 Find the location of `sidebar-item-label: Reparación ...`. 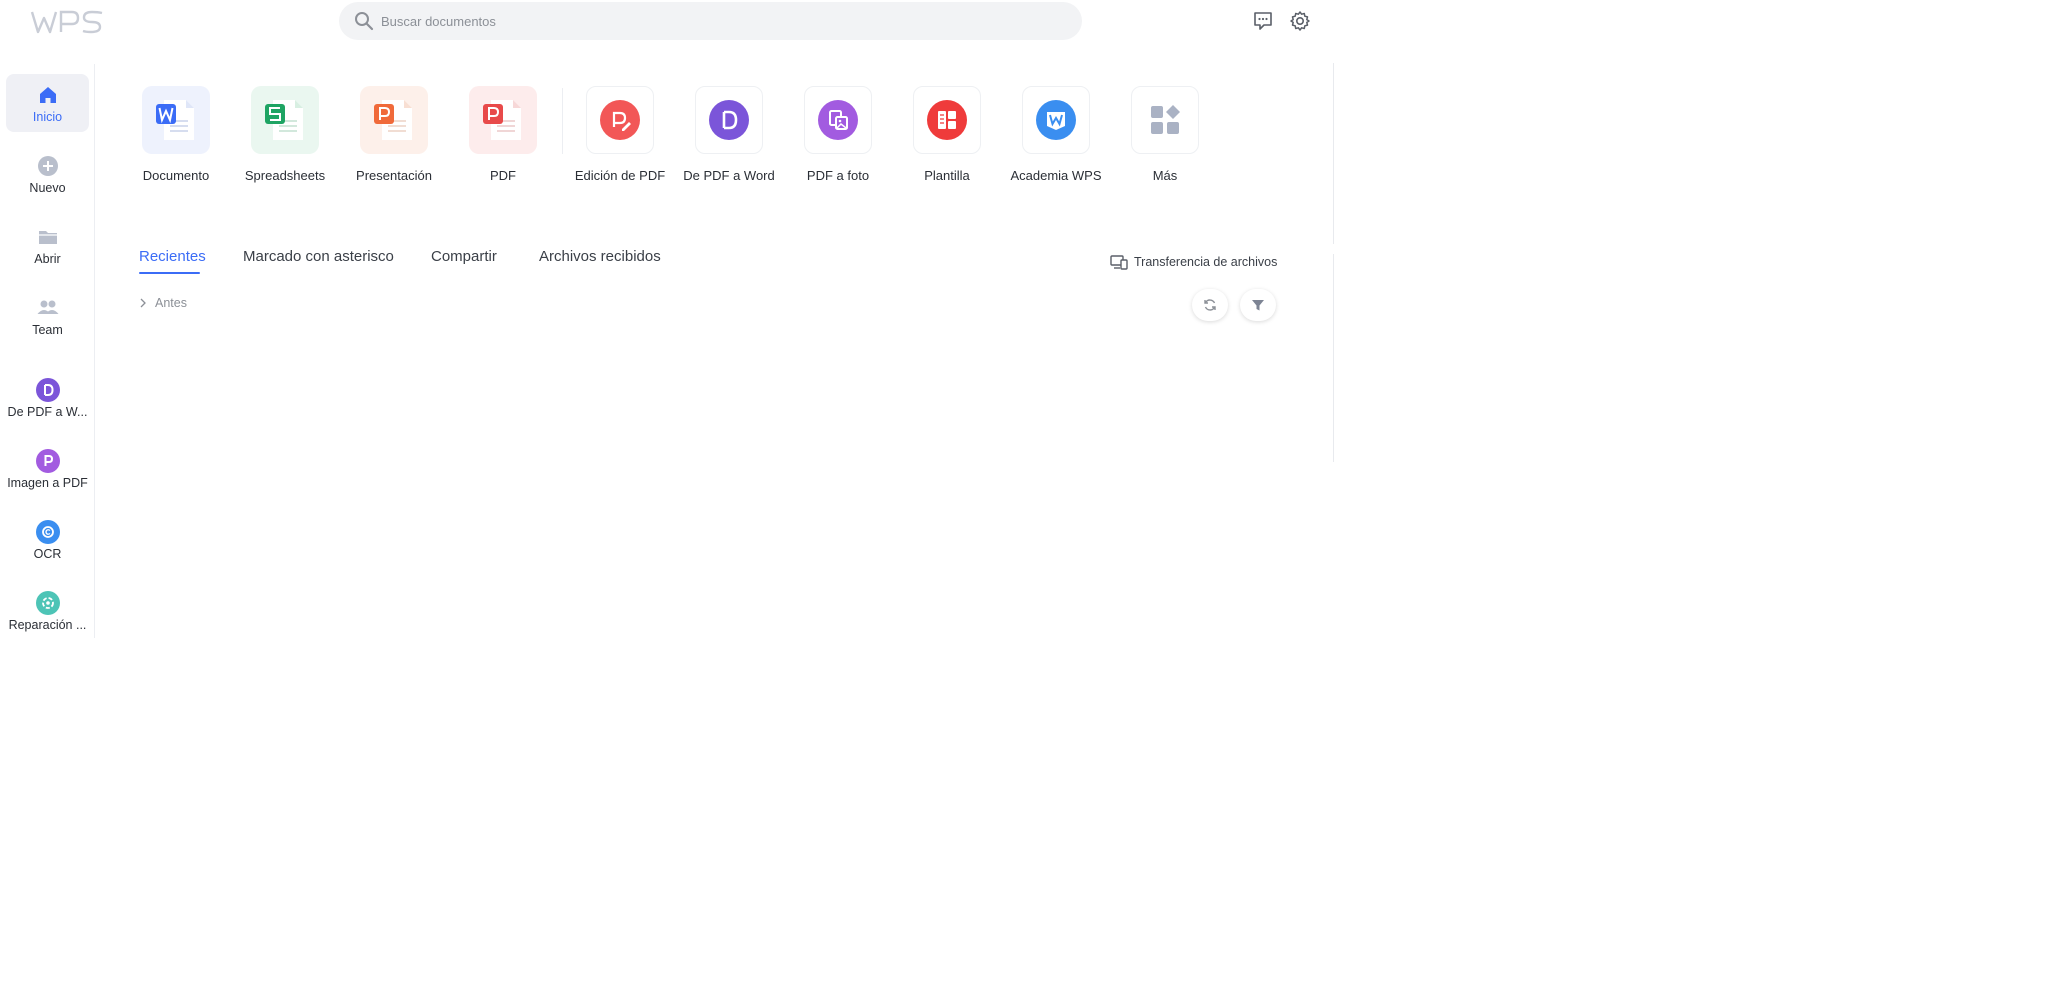

sidebar-item-label: Reparación ... is located at coordinates (47, 625).